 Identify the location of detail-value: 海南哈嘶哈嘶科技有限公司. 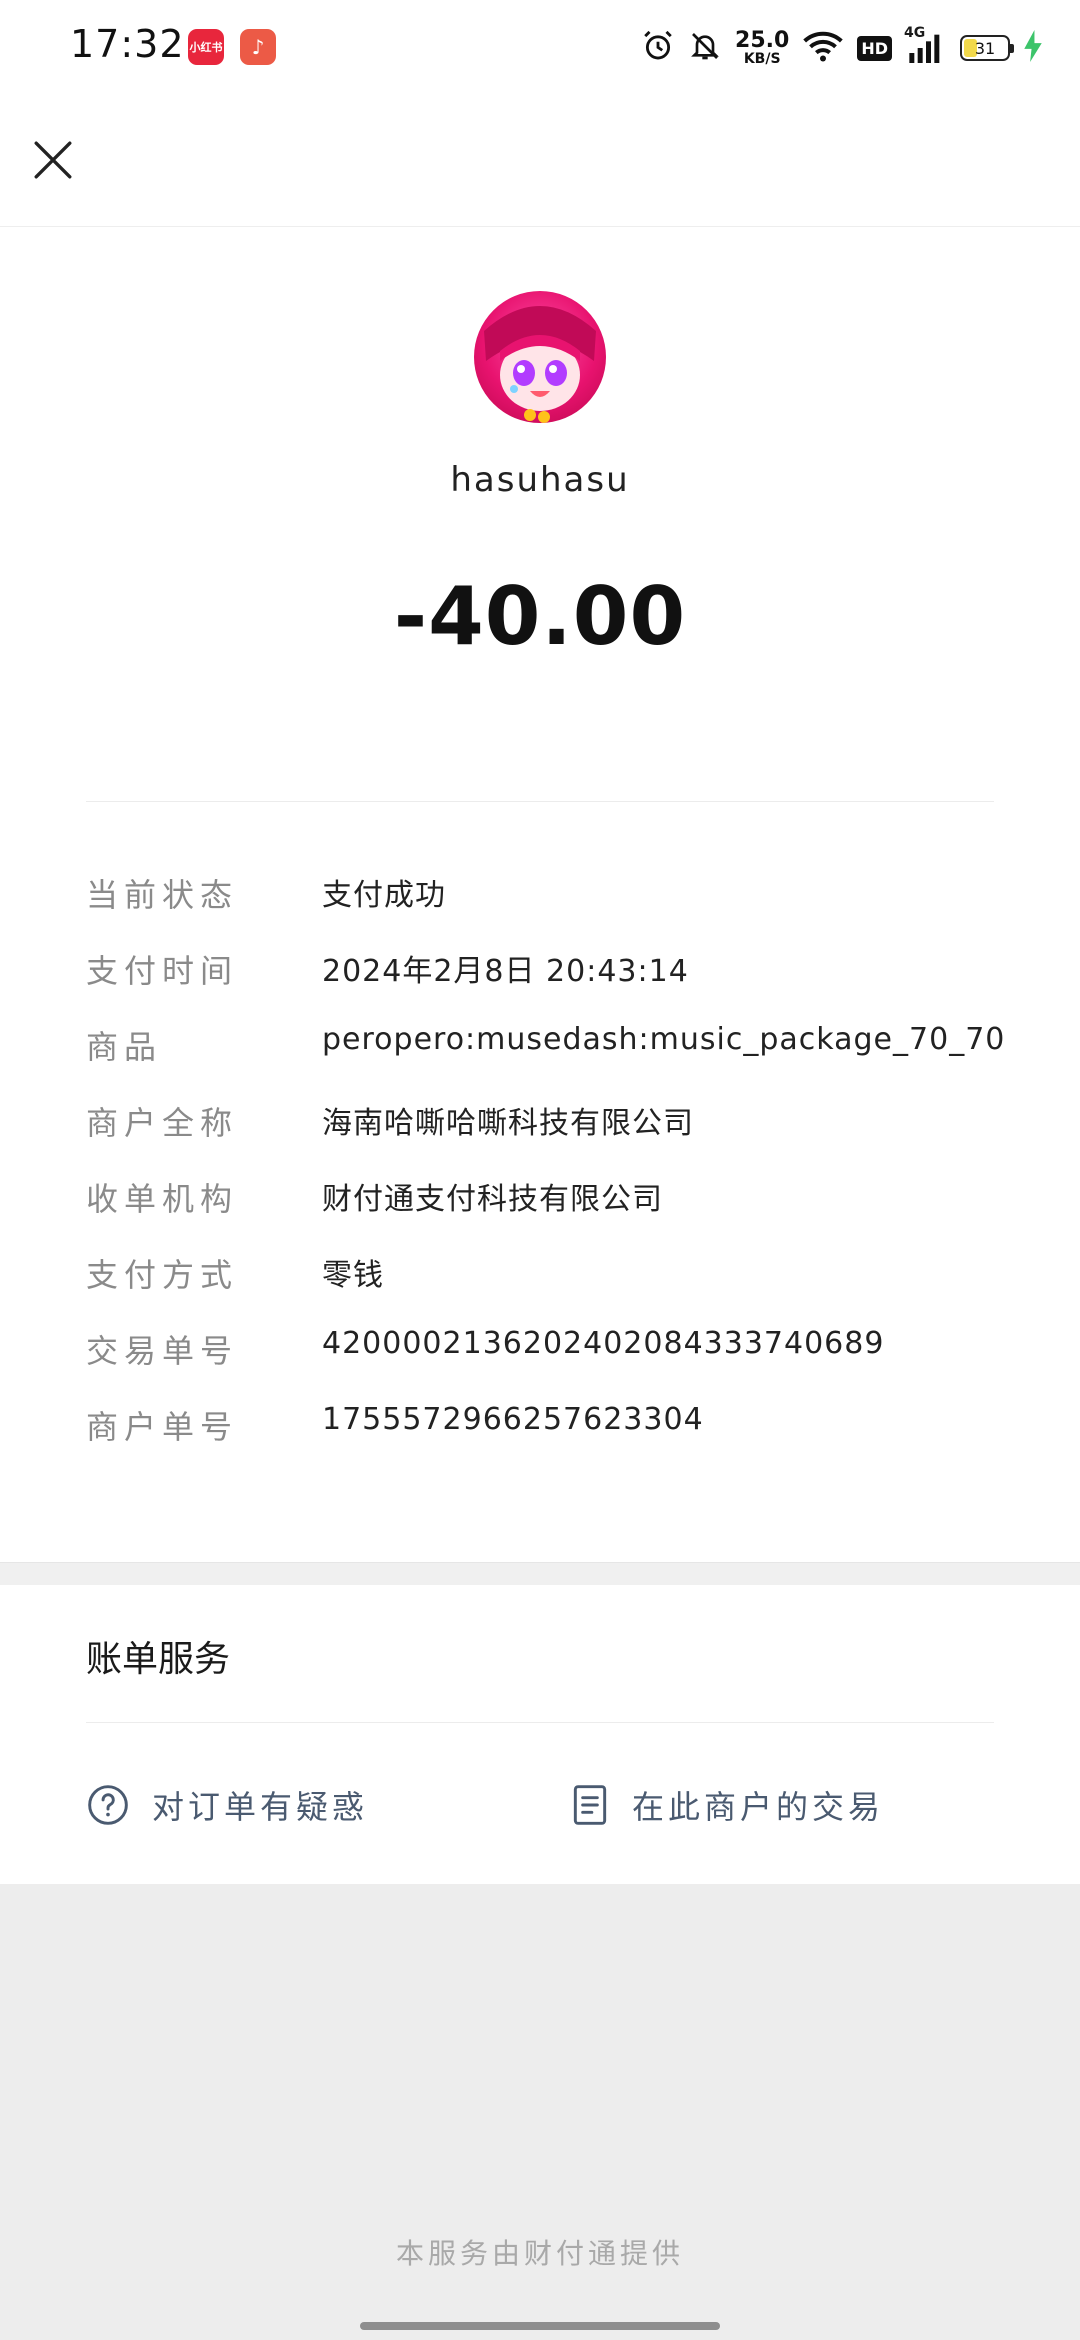
(508, 1123).